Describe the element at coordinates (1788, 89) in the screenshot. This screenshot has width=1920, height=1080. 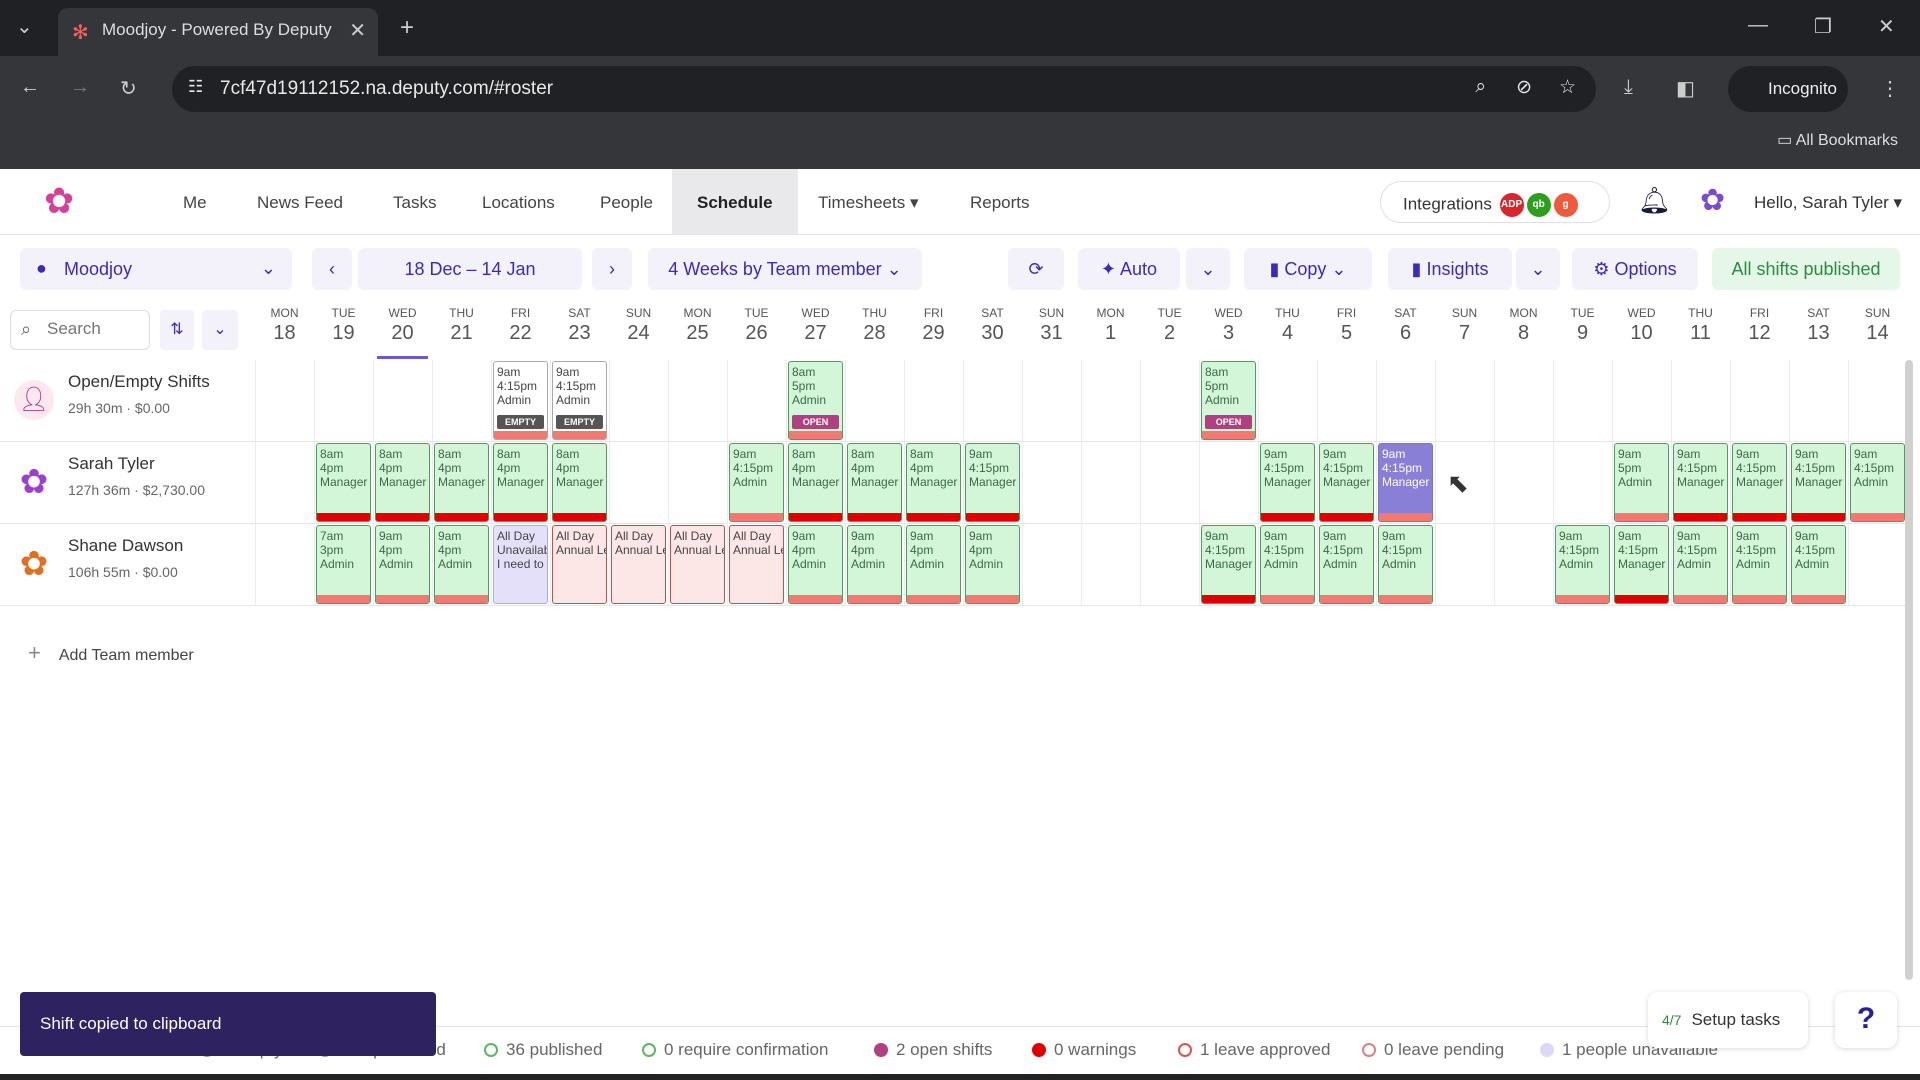
I see `incognito-badge: Incognito` at that location.